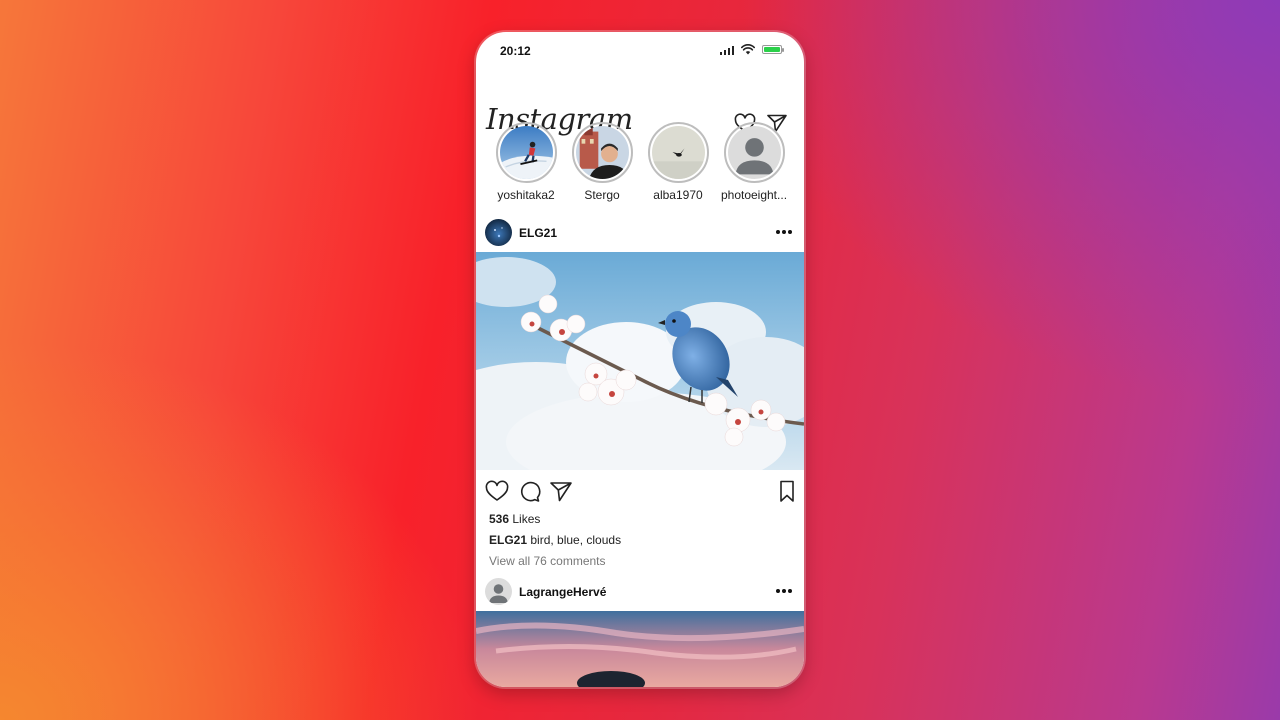  I want to click on story-item: yoshitaka2, so click(526, 162).